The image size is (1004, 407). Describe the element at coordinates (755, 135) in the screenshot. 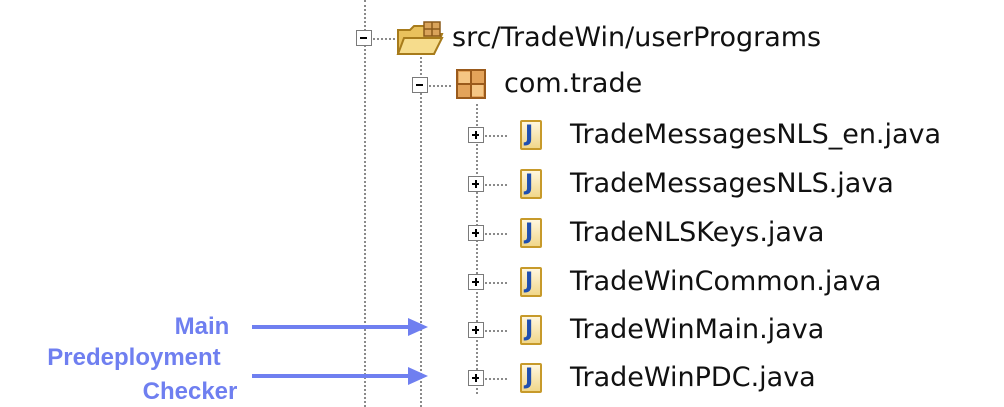

I see `file-label: TradeMessagesNLS_en.java` at that location.